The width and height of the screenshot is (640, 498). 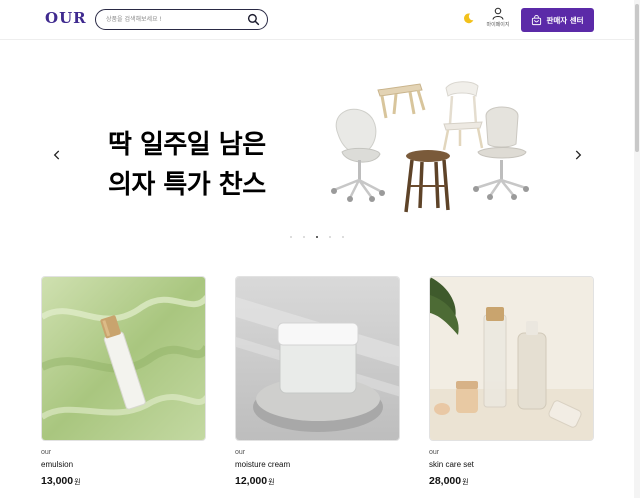 What do you see at coordinates (463, 116) in the screenshot?
I see `light-wood-chair` at bounding box center [463, 116].